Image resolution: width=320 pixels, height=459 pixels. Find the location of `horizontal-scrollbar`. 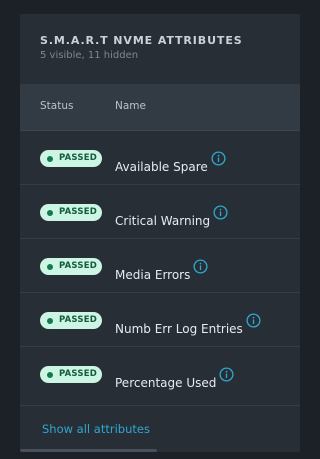

horizontal-scrollbar is located at coordinates (160, 450).